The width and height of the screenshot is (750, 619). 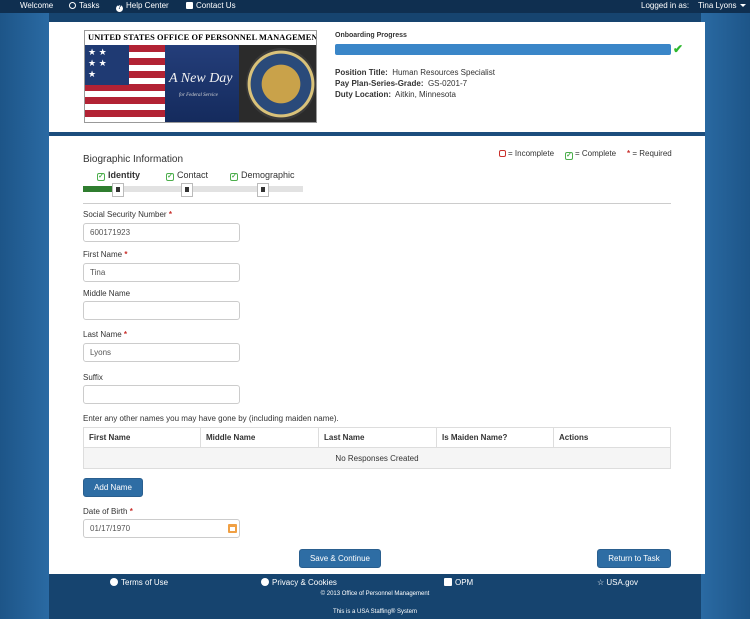 I want to click on legend-complete: ✓ = Complete, so click(x=590, y=154).